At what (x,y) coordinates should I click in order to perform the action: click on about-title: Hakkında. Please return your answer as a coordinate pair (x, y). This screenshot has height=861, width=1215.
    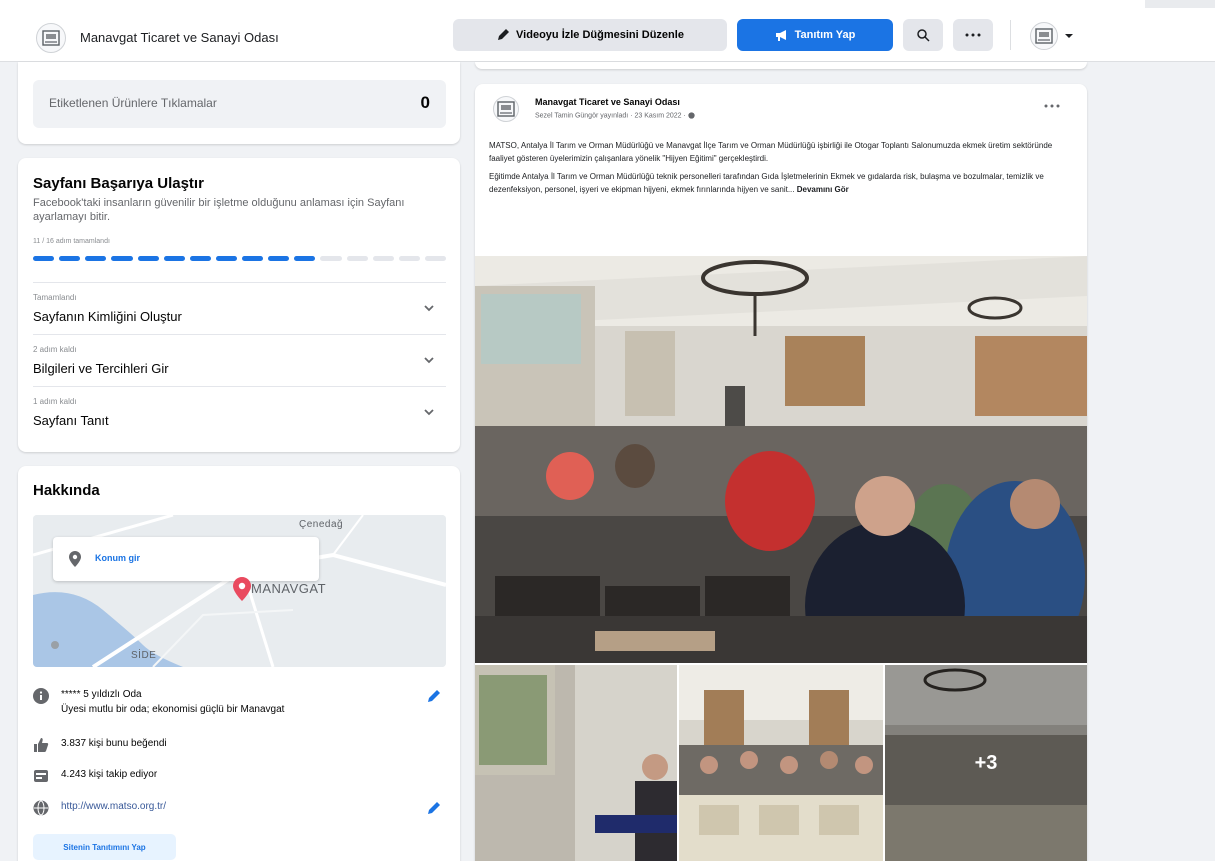
    Looking at the image, I should click on (66, 490).